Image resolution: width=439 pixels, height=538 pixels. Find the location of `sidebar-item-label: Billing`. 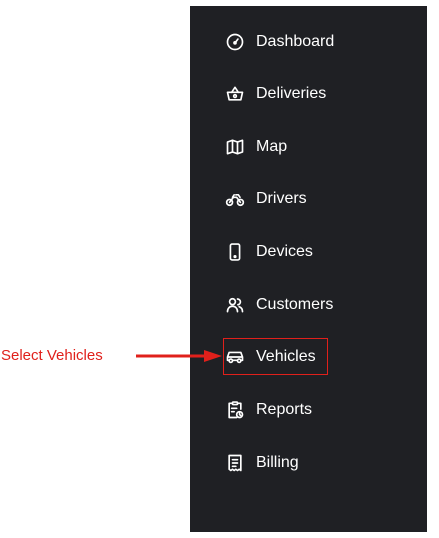

sidebar-item-label: Billing is located at coordinates (277, 462).